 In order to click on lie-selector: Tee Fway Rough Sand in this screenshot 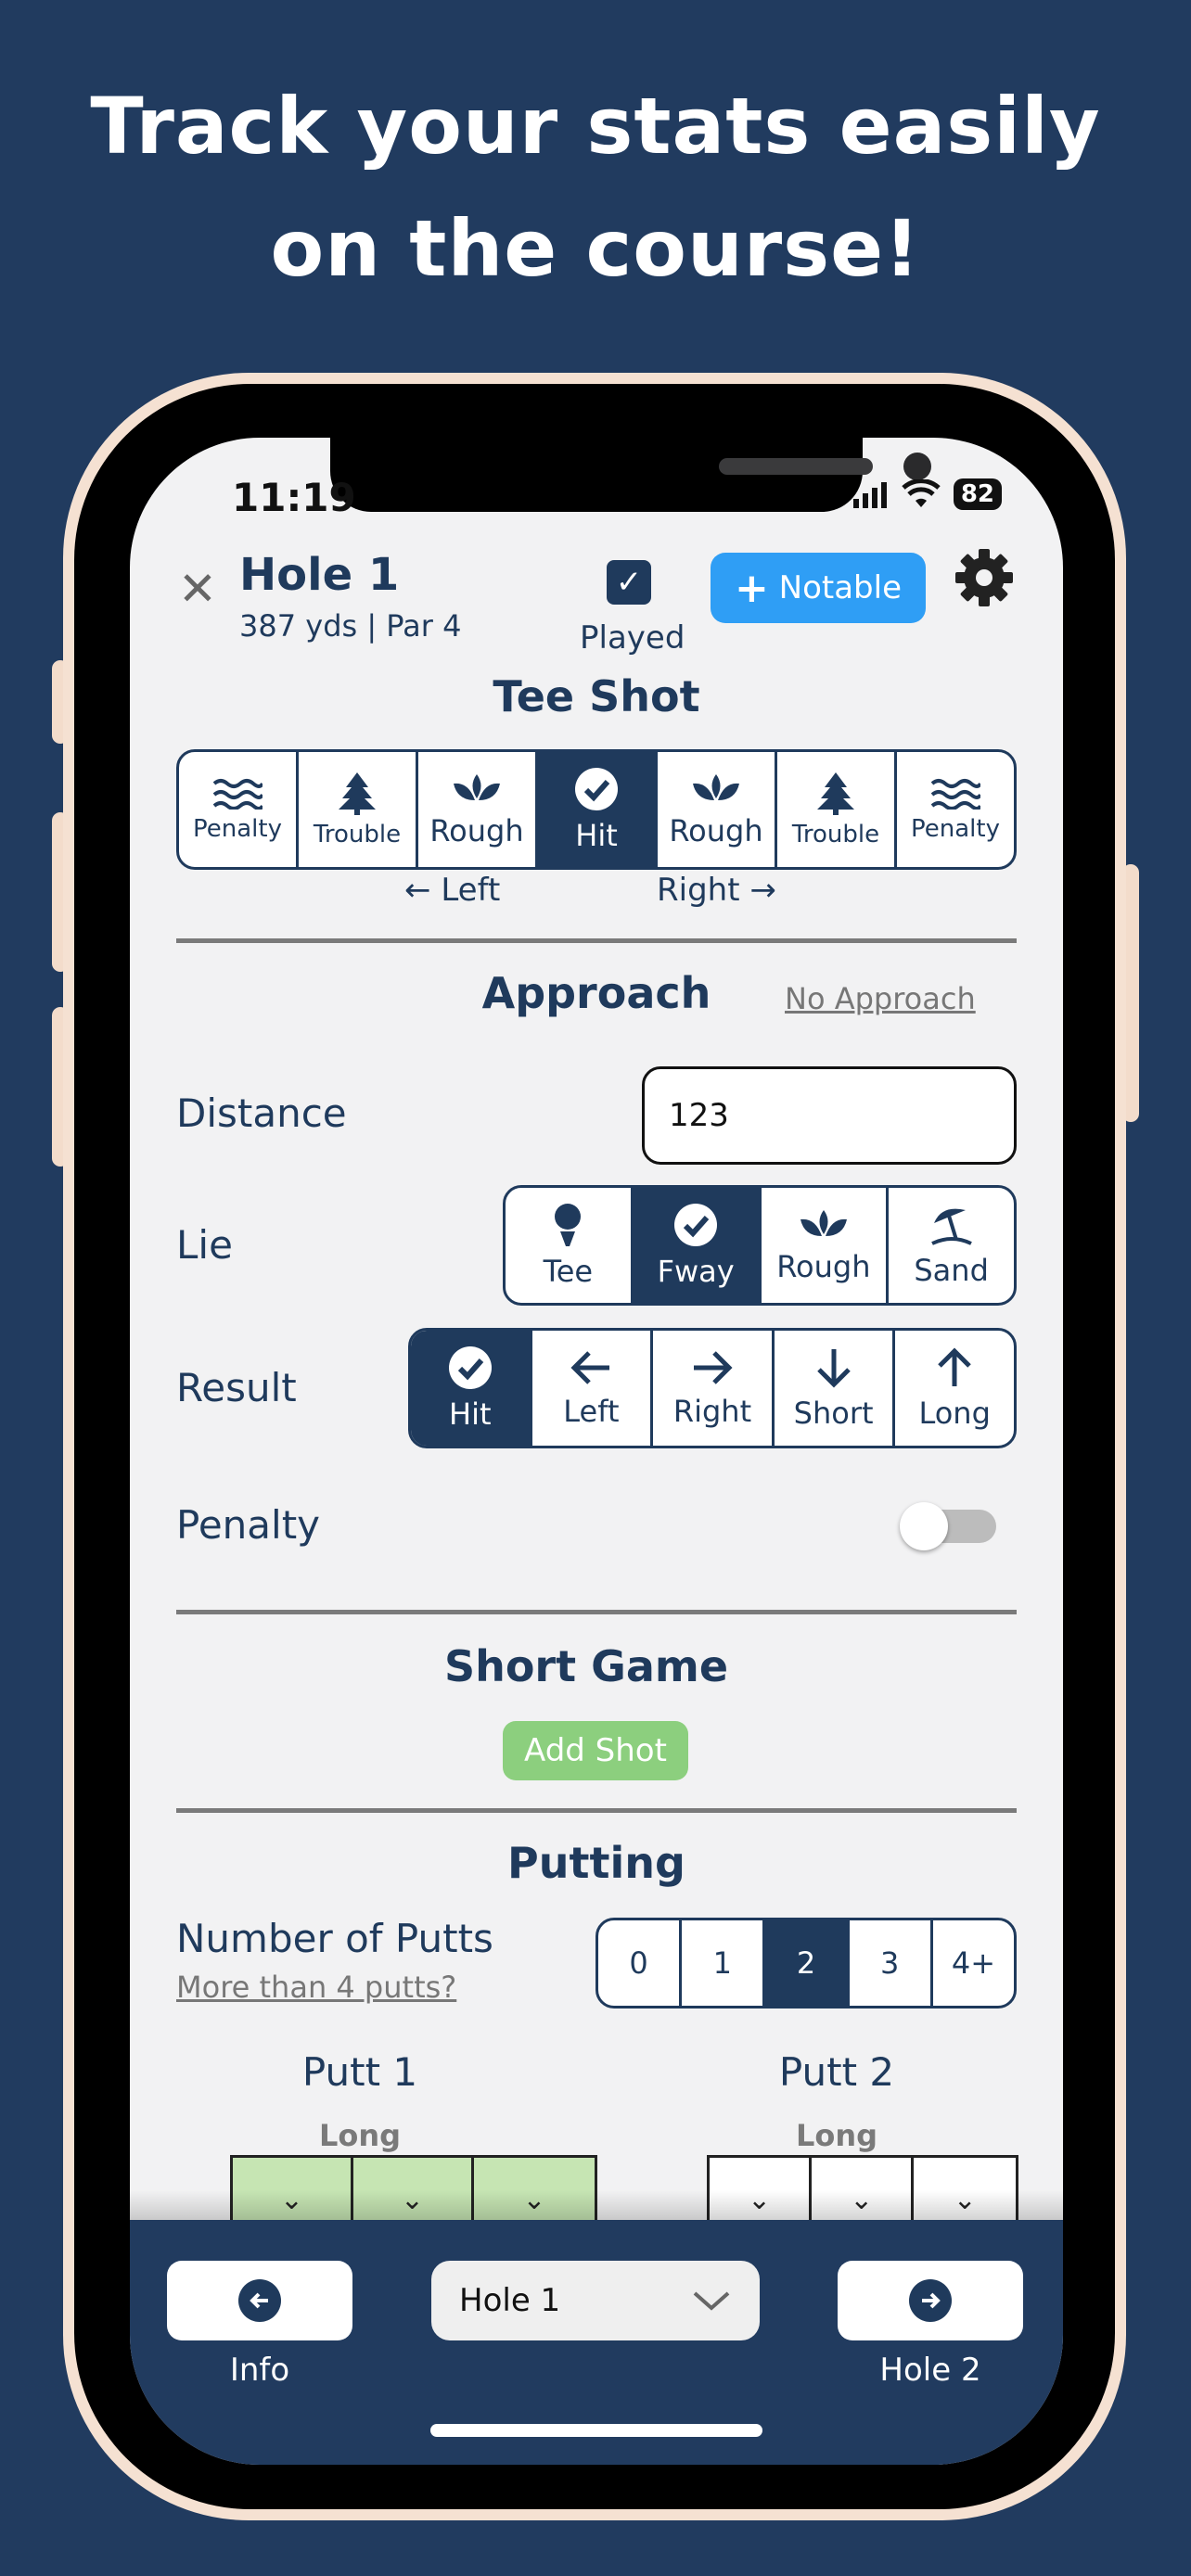, I will do `click(760, 1245)`.